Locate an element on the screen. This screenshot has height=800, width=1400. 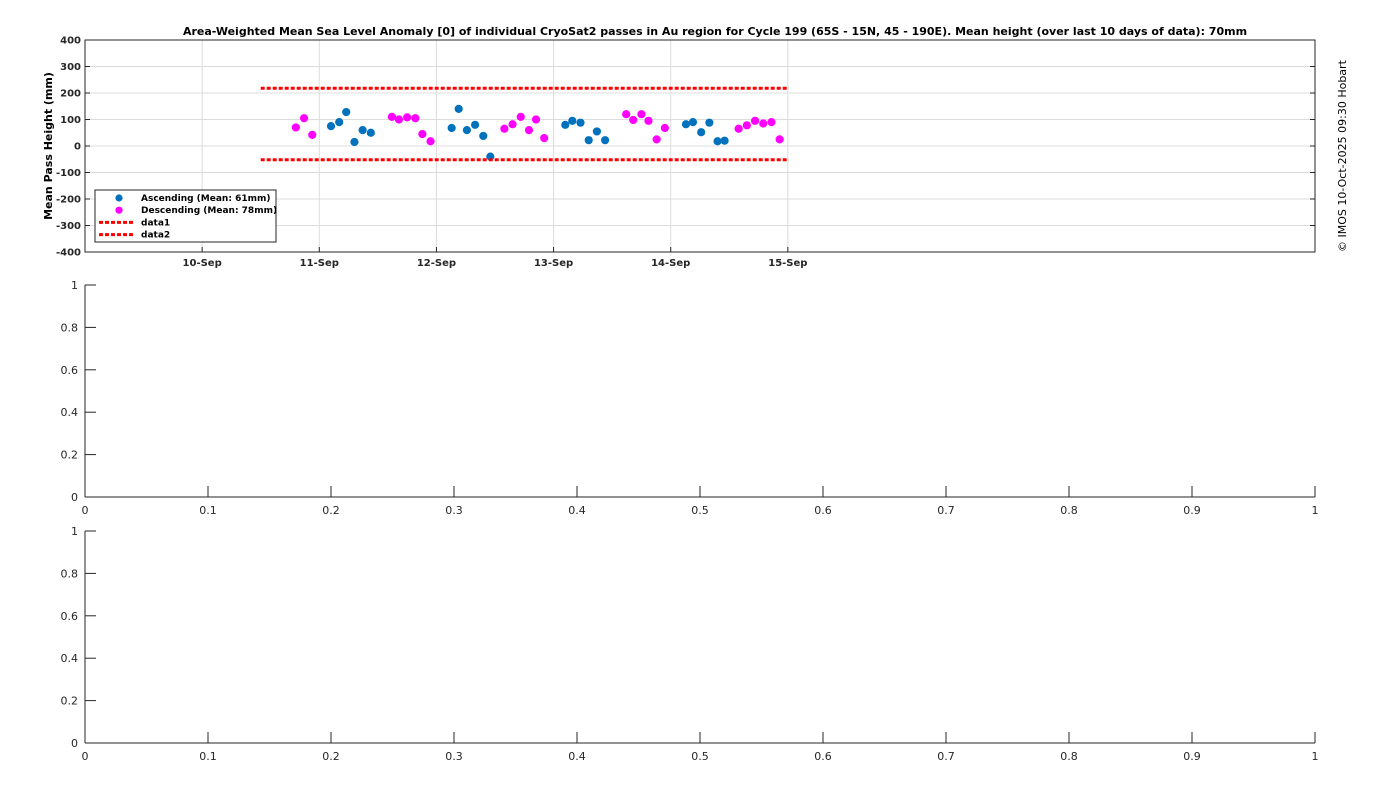
x-tick-label: 12-Sep is located at coordinates (436, 263).